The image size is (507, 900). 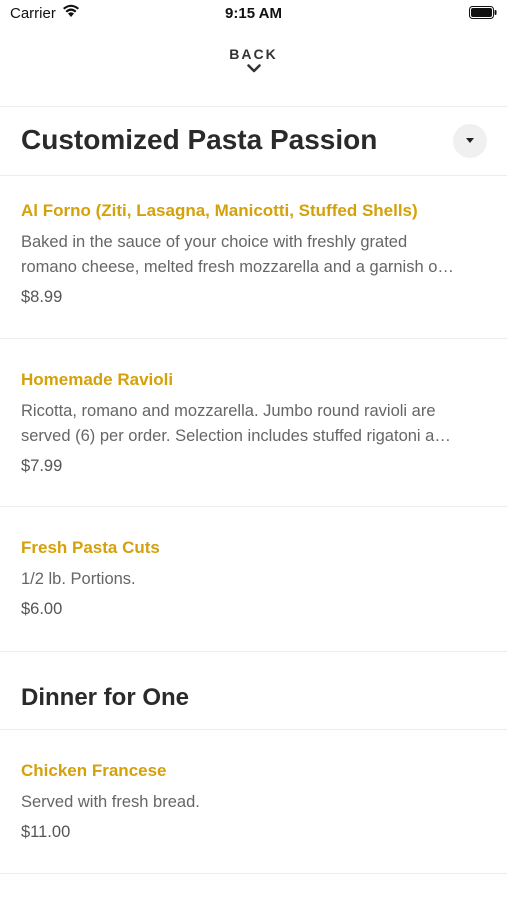 What do you see at coordinates (253, 54) in the screenshot?
I see `back-label: BACK` at bounding box center [253, 54].